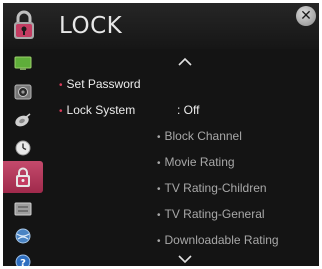 The height and width of the screenshot is (269, 322). I want to click on sub-item-label: TV Rating-General, so click(214, 214).